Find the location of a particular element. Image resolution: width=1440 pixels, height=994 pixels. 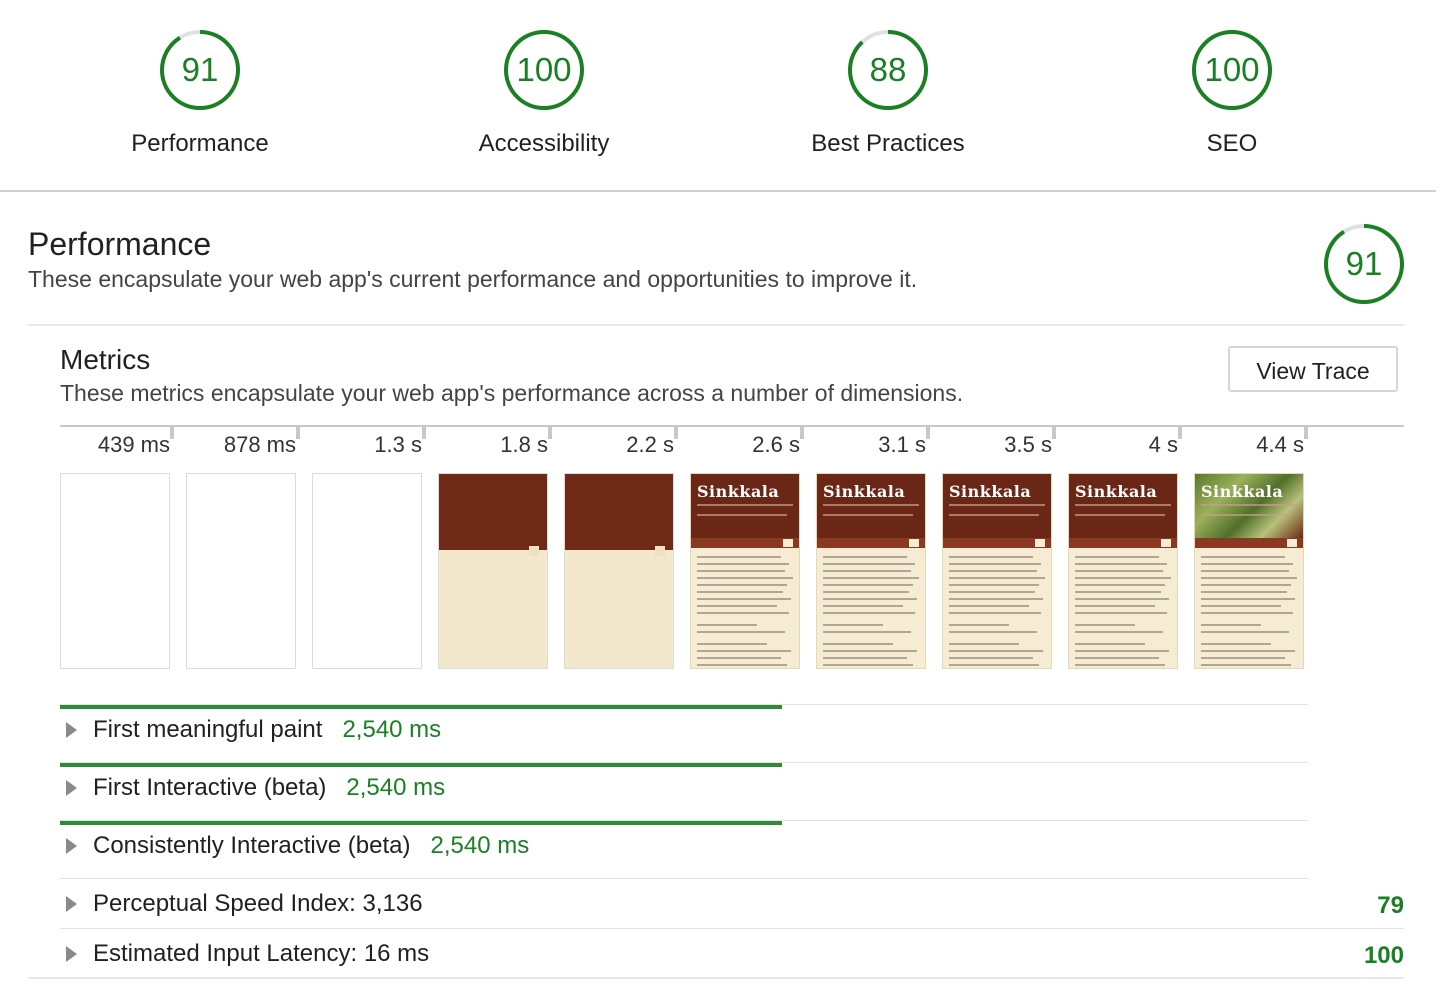

filmstrip-tick-label: 2.6 s is located at coordinates (776, 444).